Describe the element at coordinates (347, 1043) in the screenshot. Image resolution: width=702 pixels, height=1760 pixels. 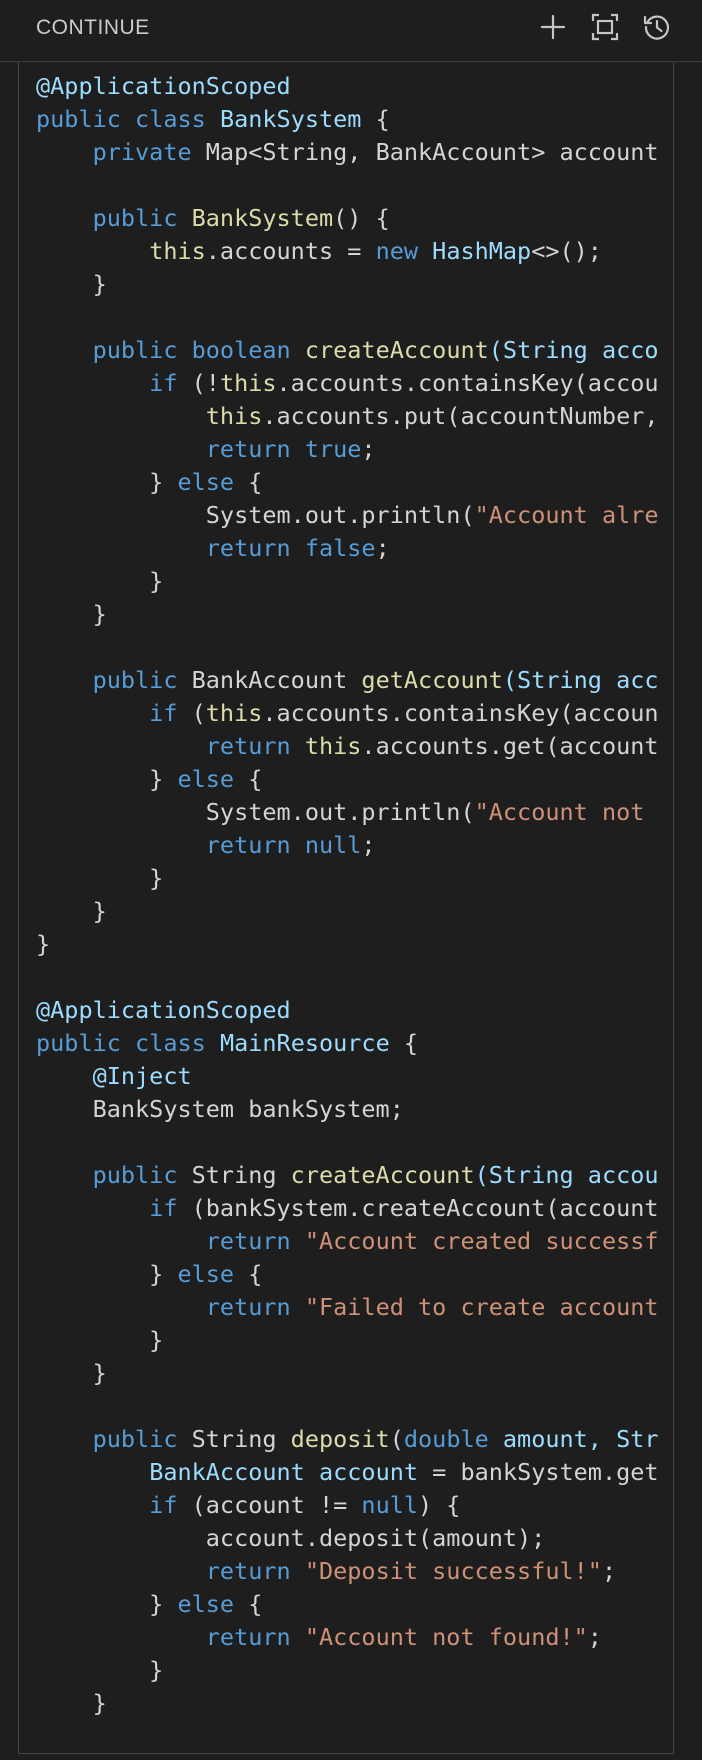
I see `code-line: public class MainResource {` at that location.